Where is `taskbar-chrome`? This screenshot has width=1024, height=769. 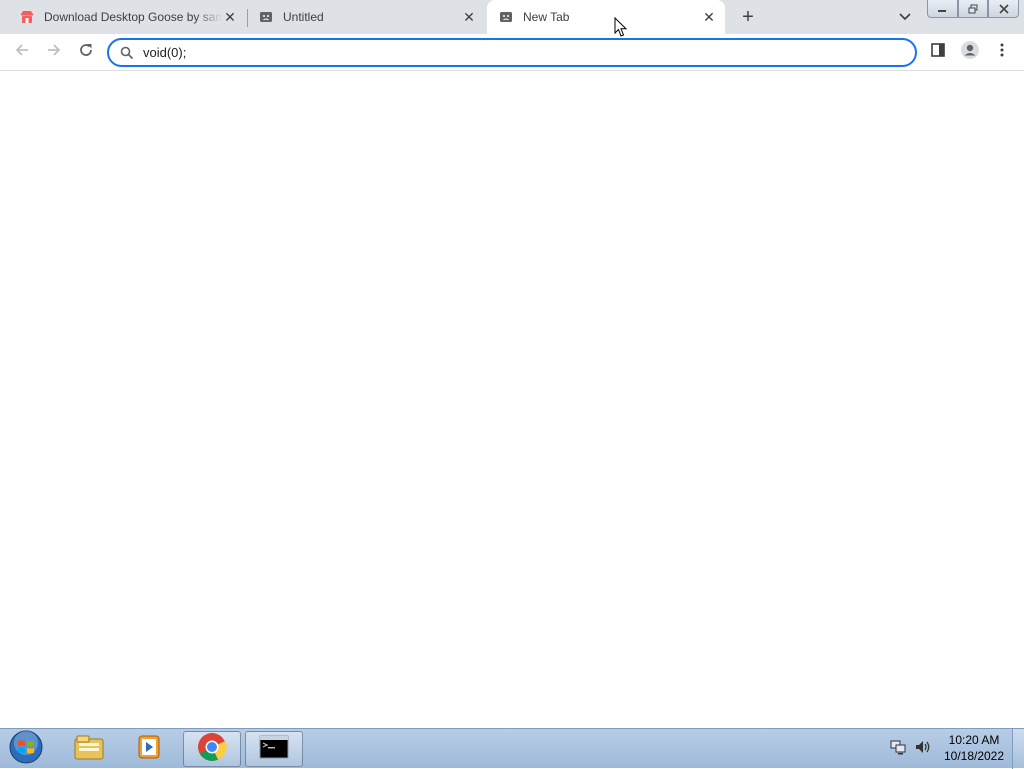 taskbar-chrome is located at coordinates (212, 749).